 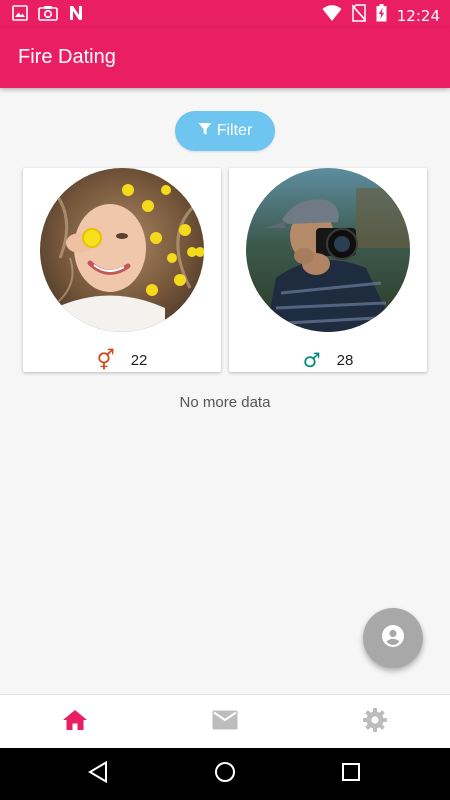 What do you see at coordinates (332, 15) in the screenshot?
I see `wifi-icon` at bounding box center [332, 15].